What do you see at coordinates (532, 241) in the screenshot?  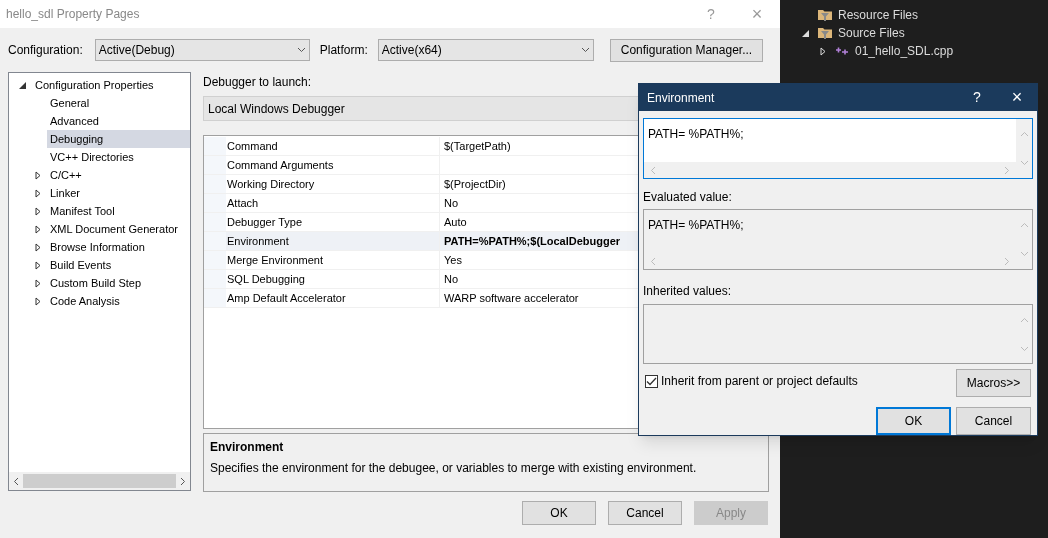 I see `property-value: PATH=%PATH%;$(LocalDebugger` at bounding box center [532, 241].